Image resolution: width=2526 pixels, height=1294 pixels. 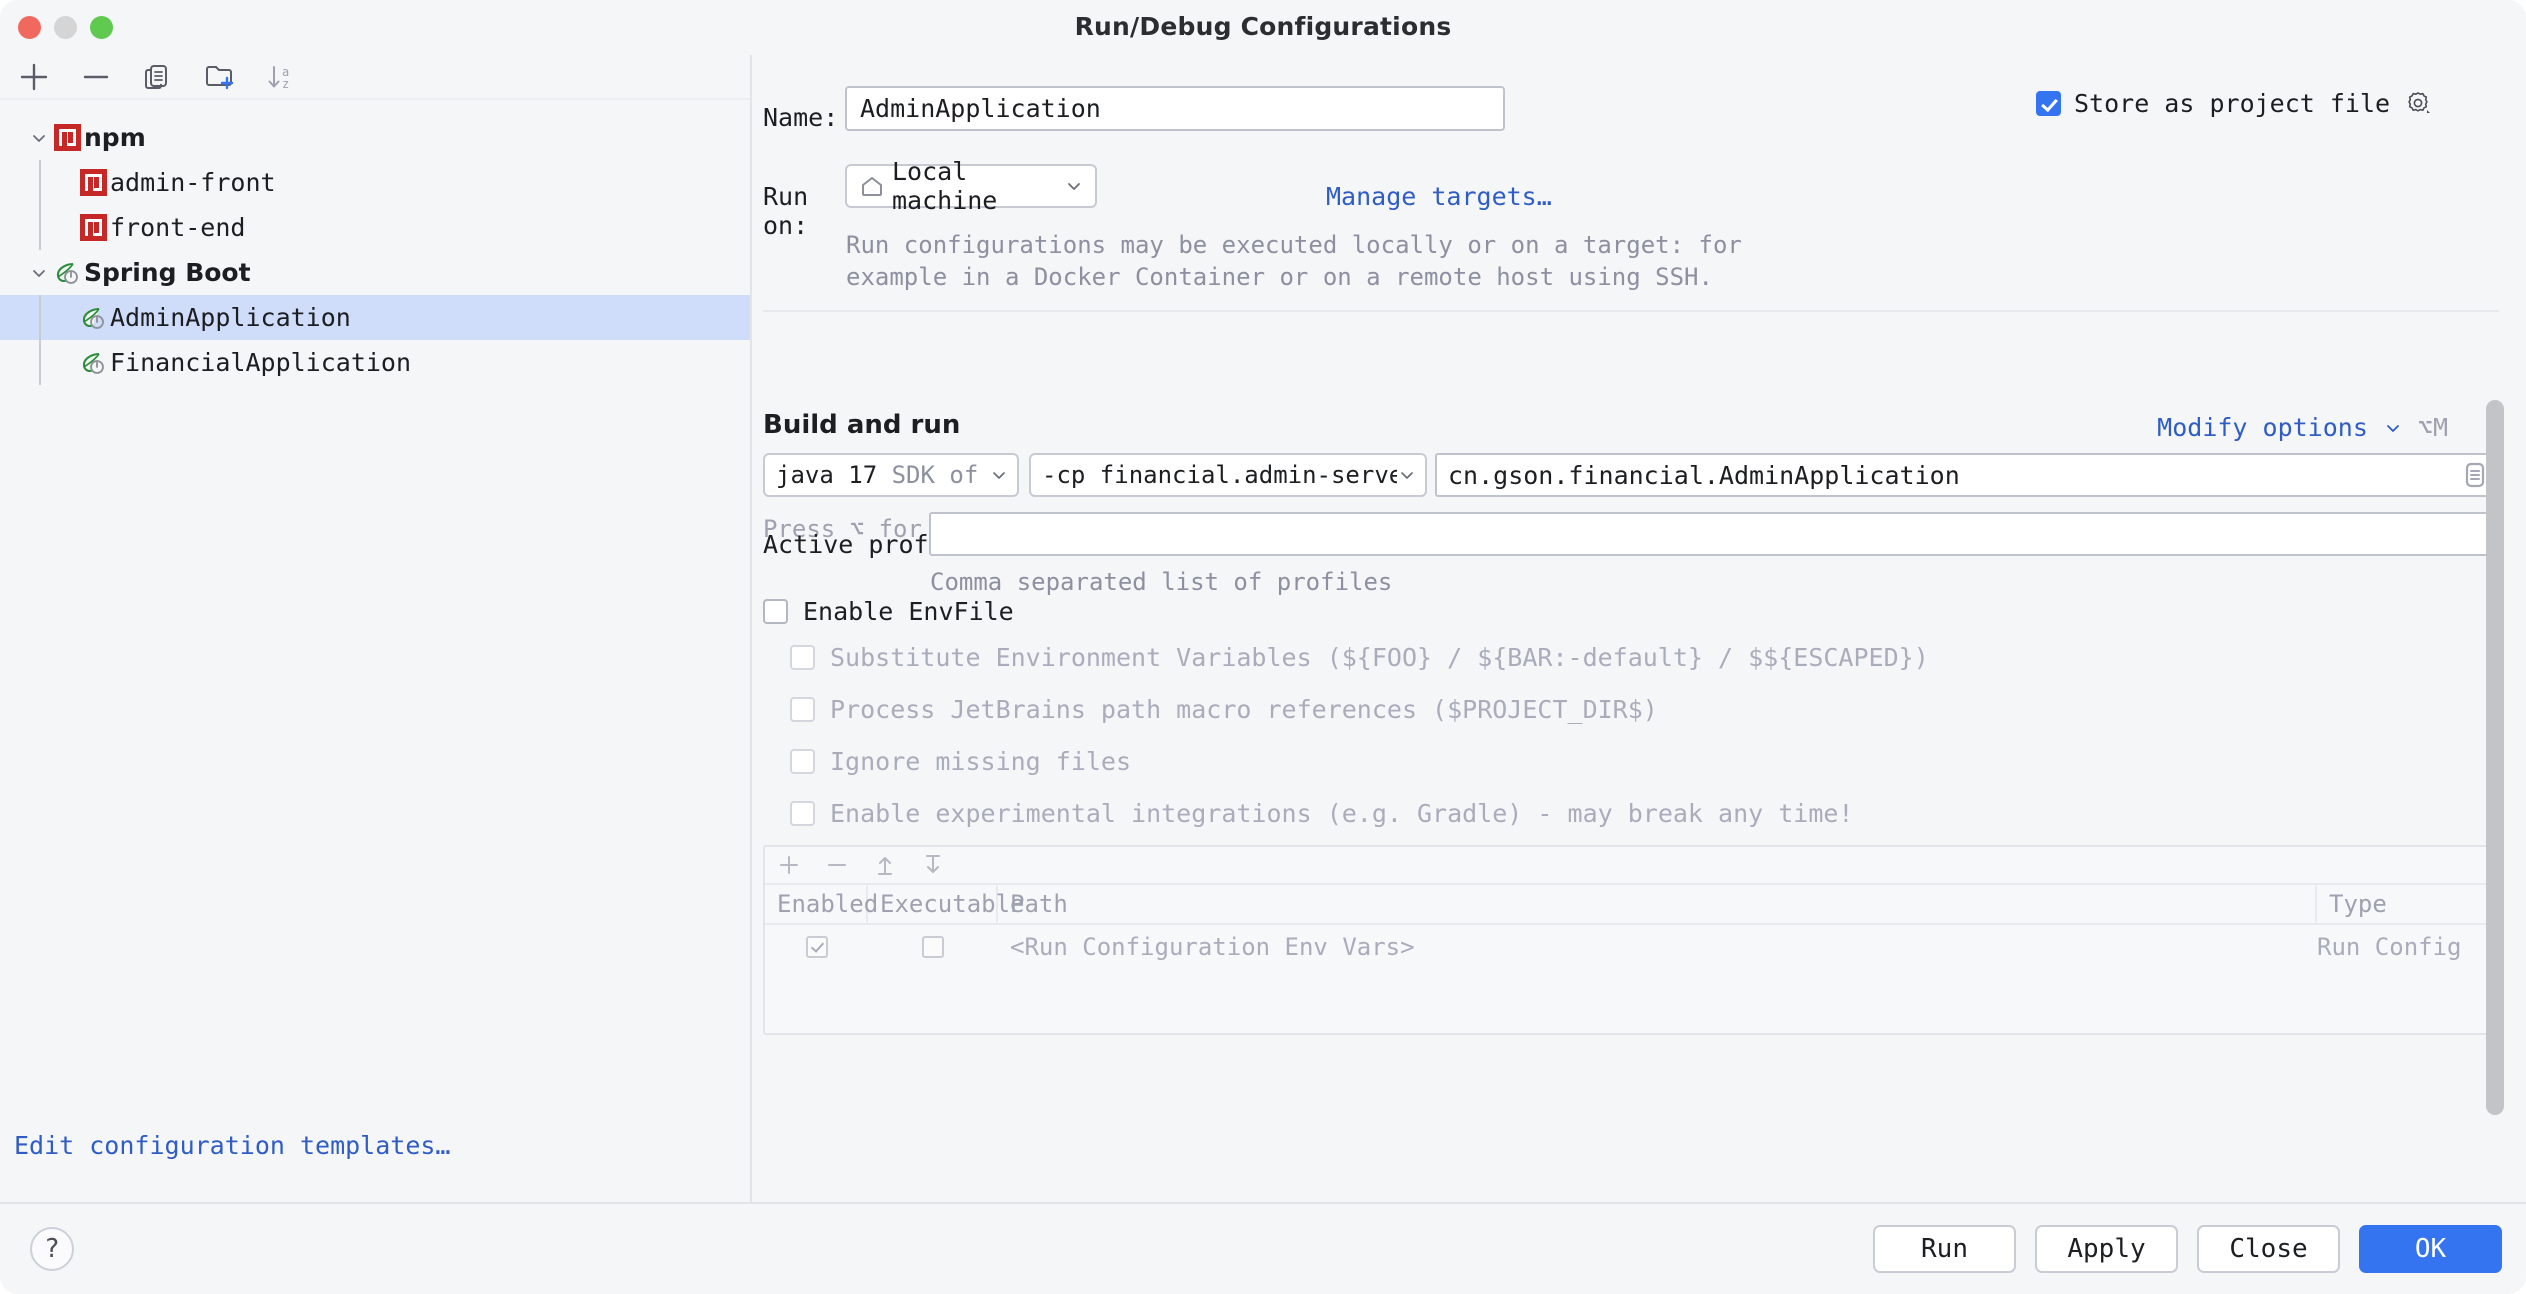 I want to click on jdk-value: java 17, so click(x=827, y=475).